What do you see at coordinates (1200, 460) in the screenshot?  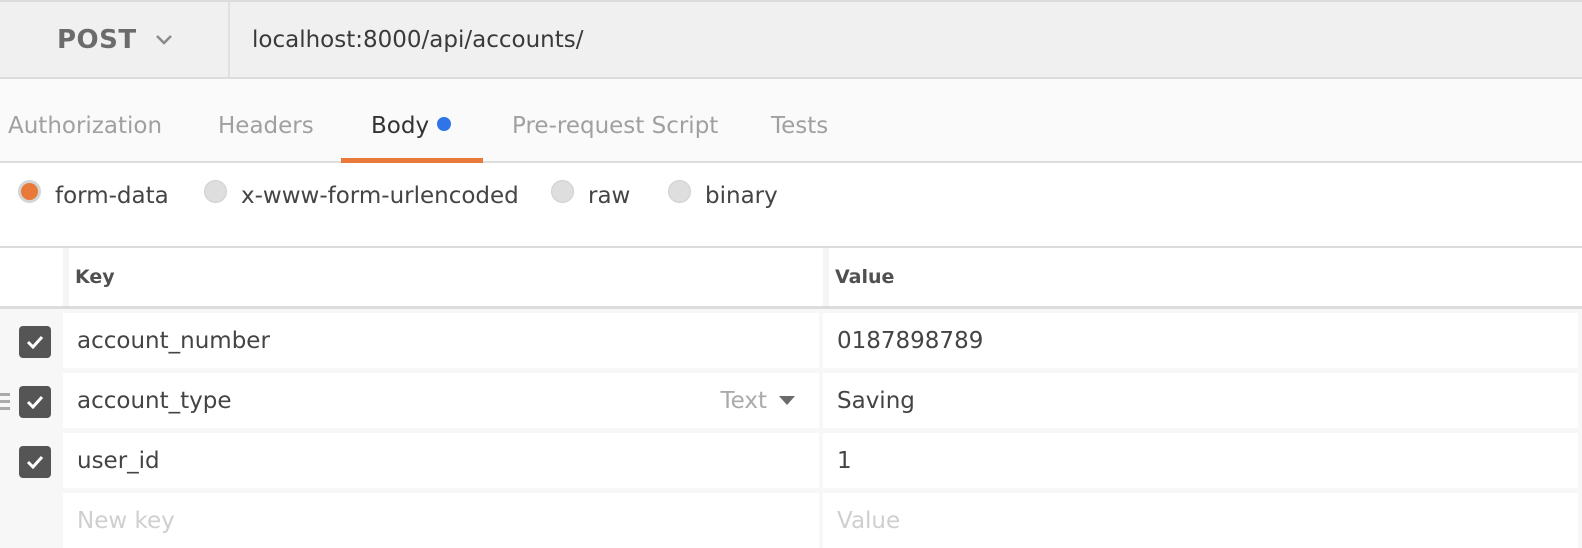 I see `value-input: 1` at bounding box center [1200, 460].